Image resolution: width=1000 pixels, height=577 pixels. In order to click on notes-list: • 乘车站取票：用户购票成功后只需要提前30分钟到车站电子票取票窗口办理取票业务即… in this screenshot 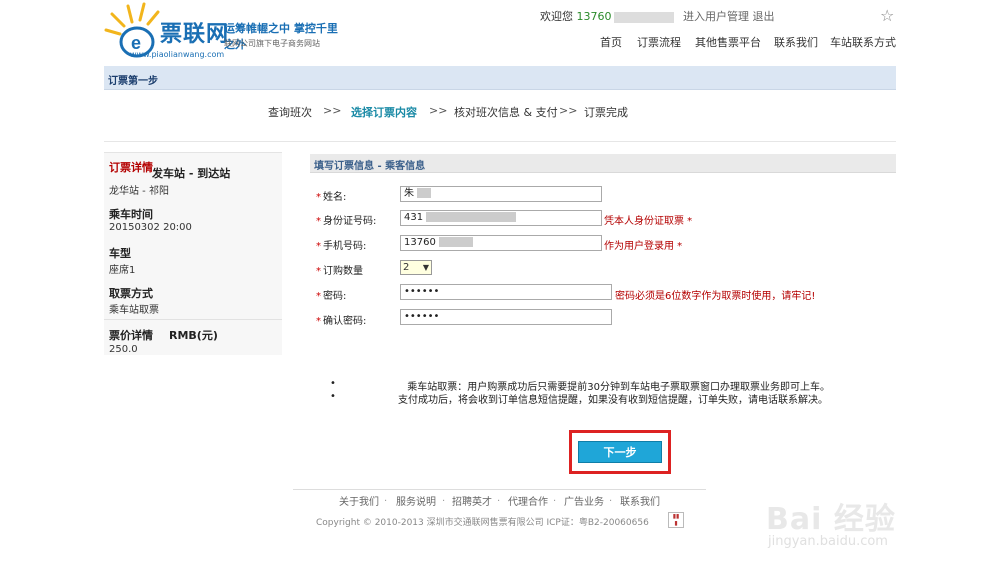, I will do `click(613, 392)`.